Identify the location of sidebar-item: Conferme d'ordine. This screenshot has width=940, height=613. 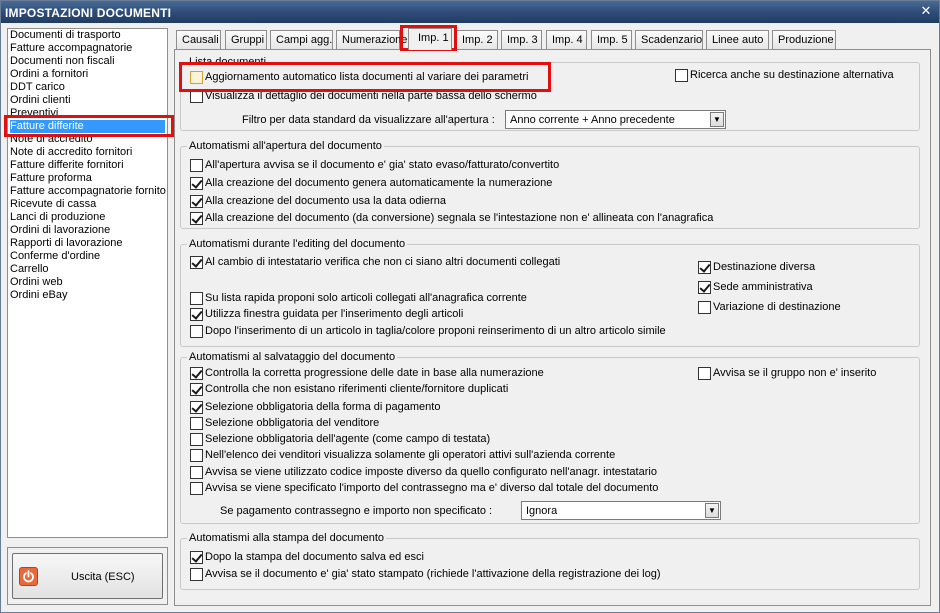
(87, 256).